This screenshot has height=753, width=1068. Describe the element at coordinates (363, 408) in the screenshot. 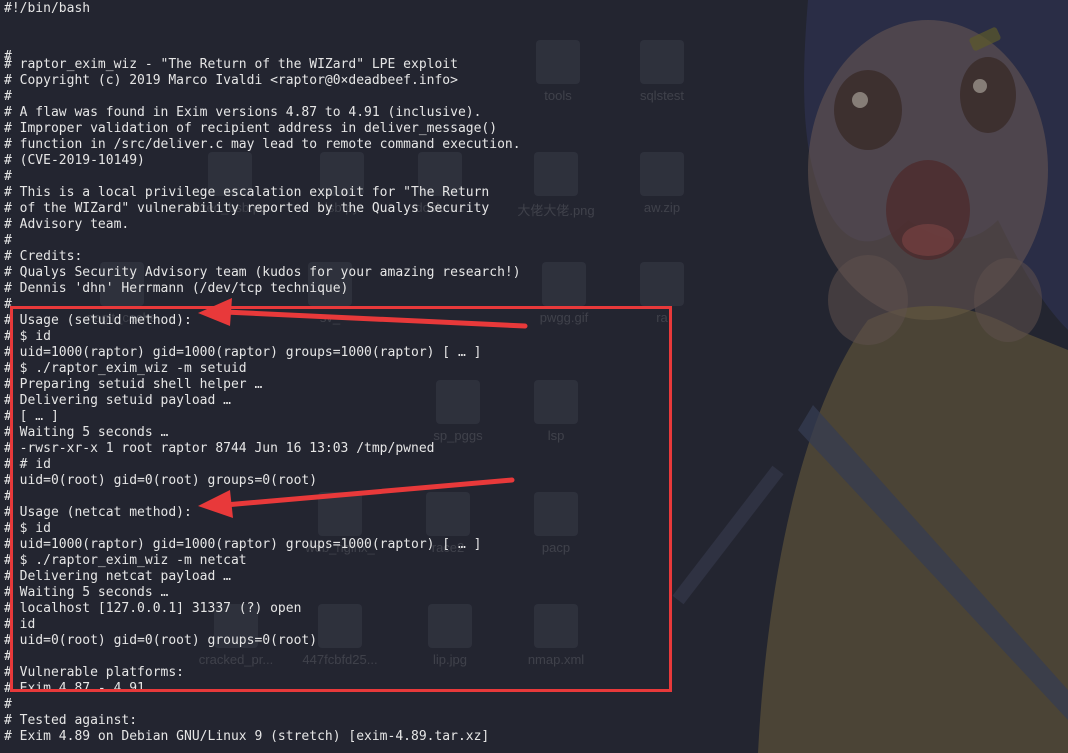

I see `annotation-arrows` at that location.